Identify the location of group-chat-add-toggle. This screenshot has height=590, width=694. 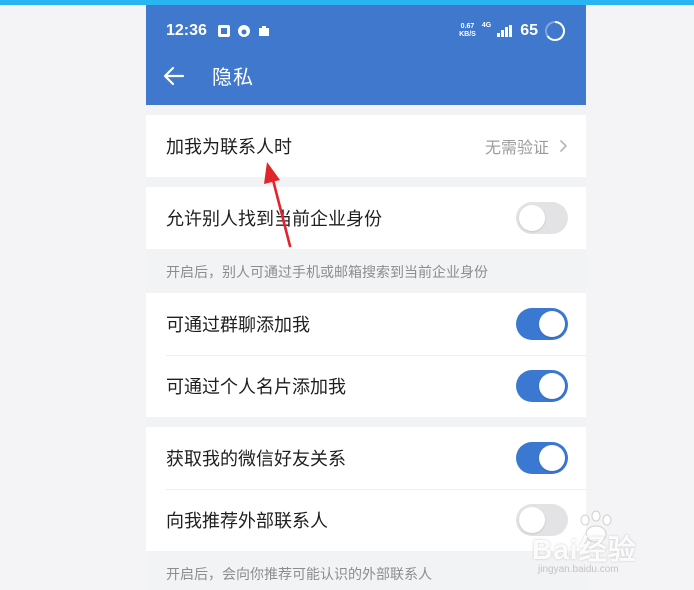
(542, 324).